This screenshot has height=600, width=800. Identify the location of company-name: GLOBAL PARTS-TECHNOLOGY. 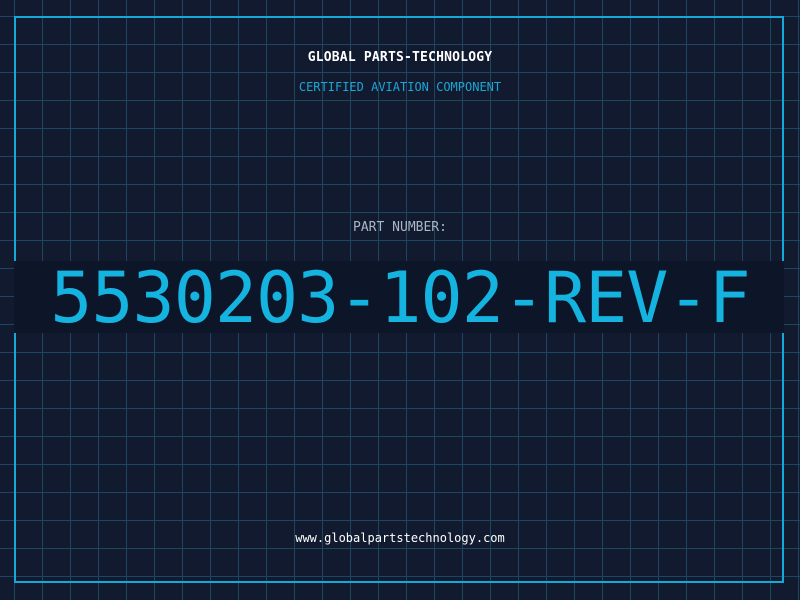
(400, 57).